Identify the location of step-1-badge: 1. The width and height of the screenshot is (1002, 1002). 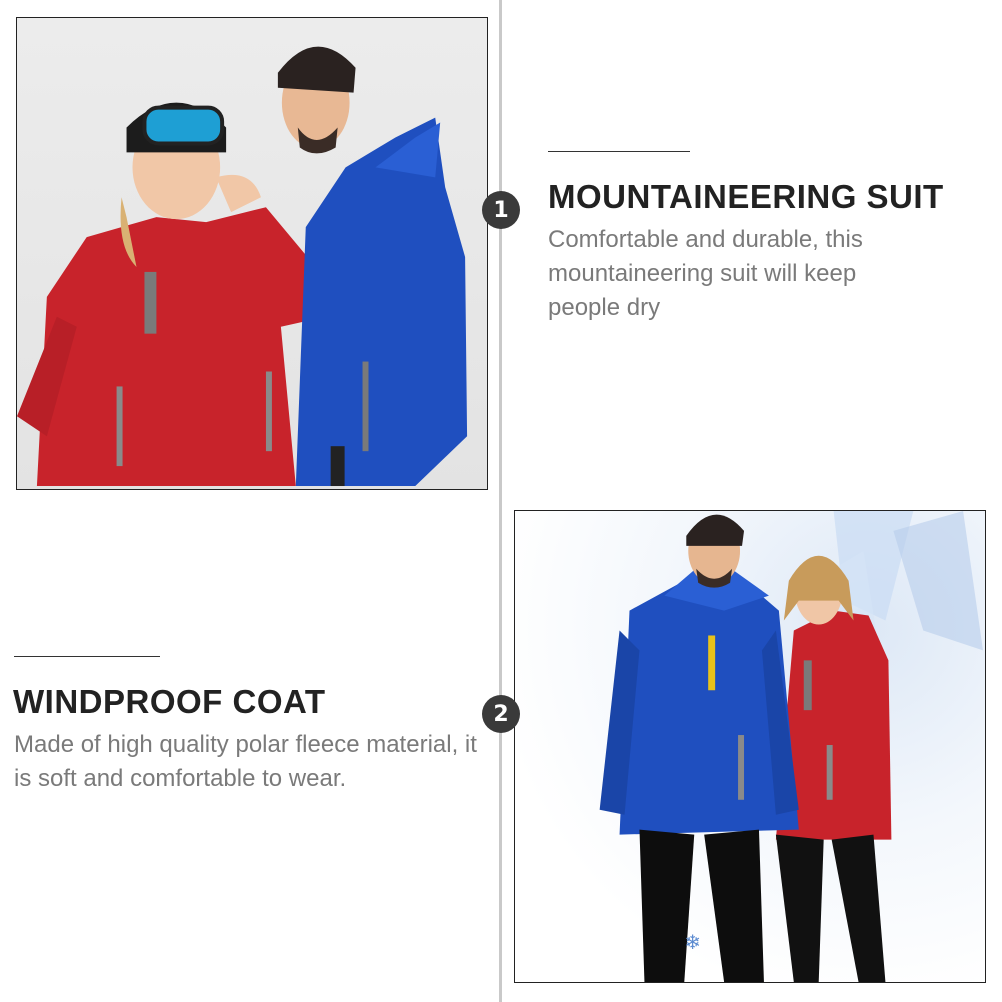
(501, 210).